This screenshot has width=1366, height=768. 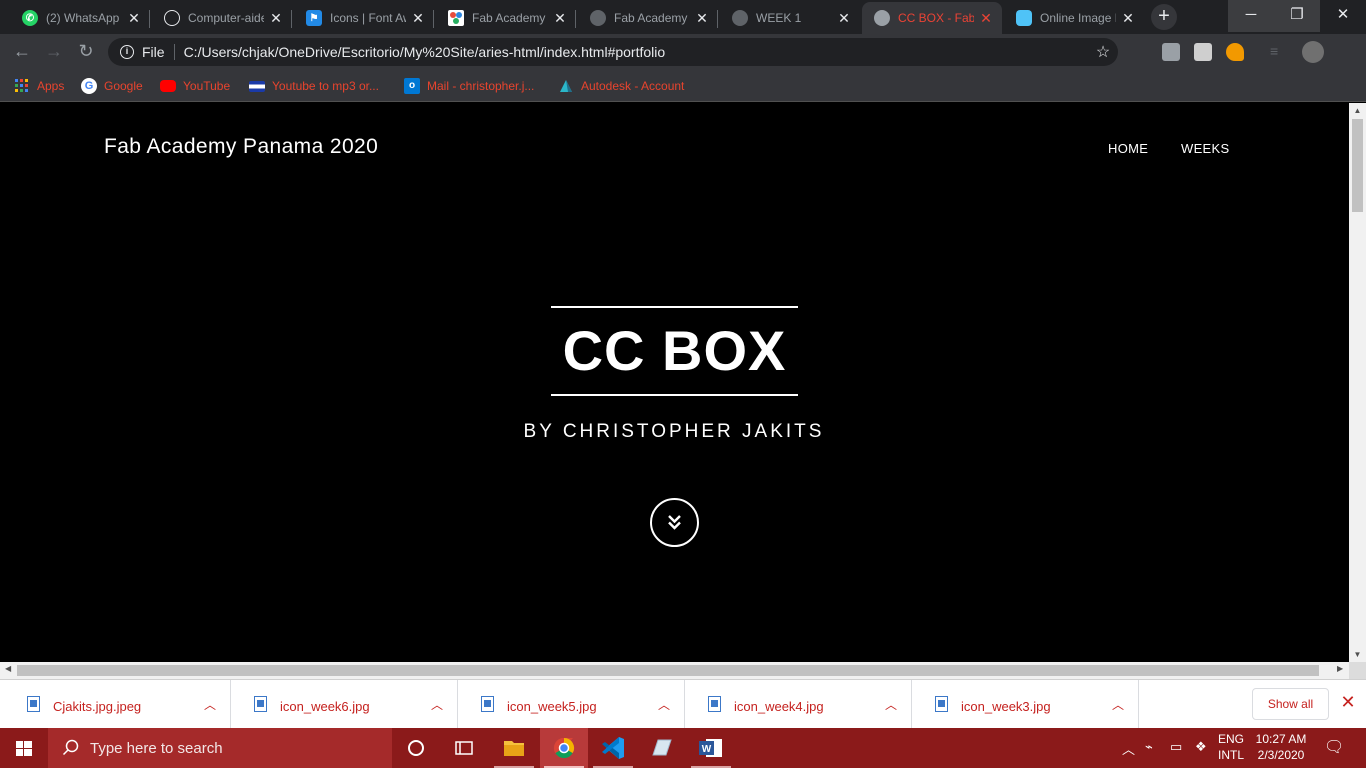 I want to click on download-item: icon_week6.jpg ︿, so click(x=344, y=704).